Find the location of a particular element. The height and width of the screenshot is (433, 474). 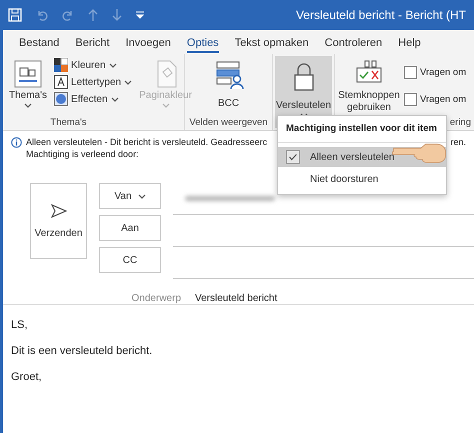

effects-icon is located at coordinates (61, 99).